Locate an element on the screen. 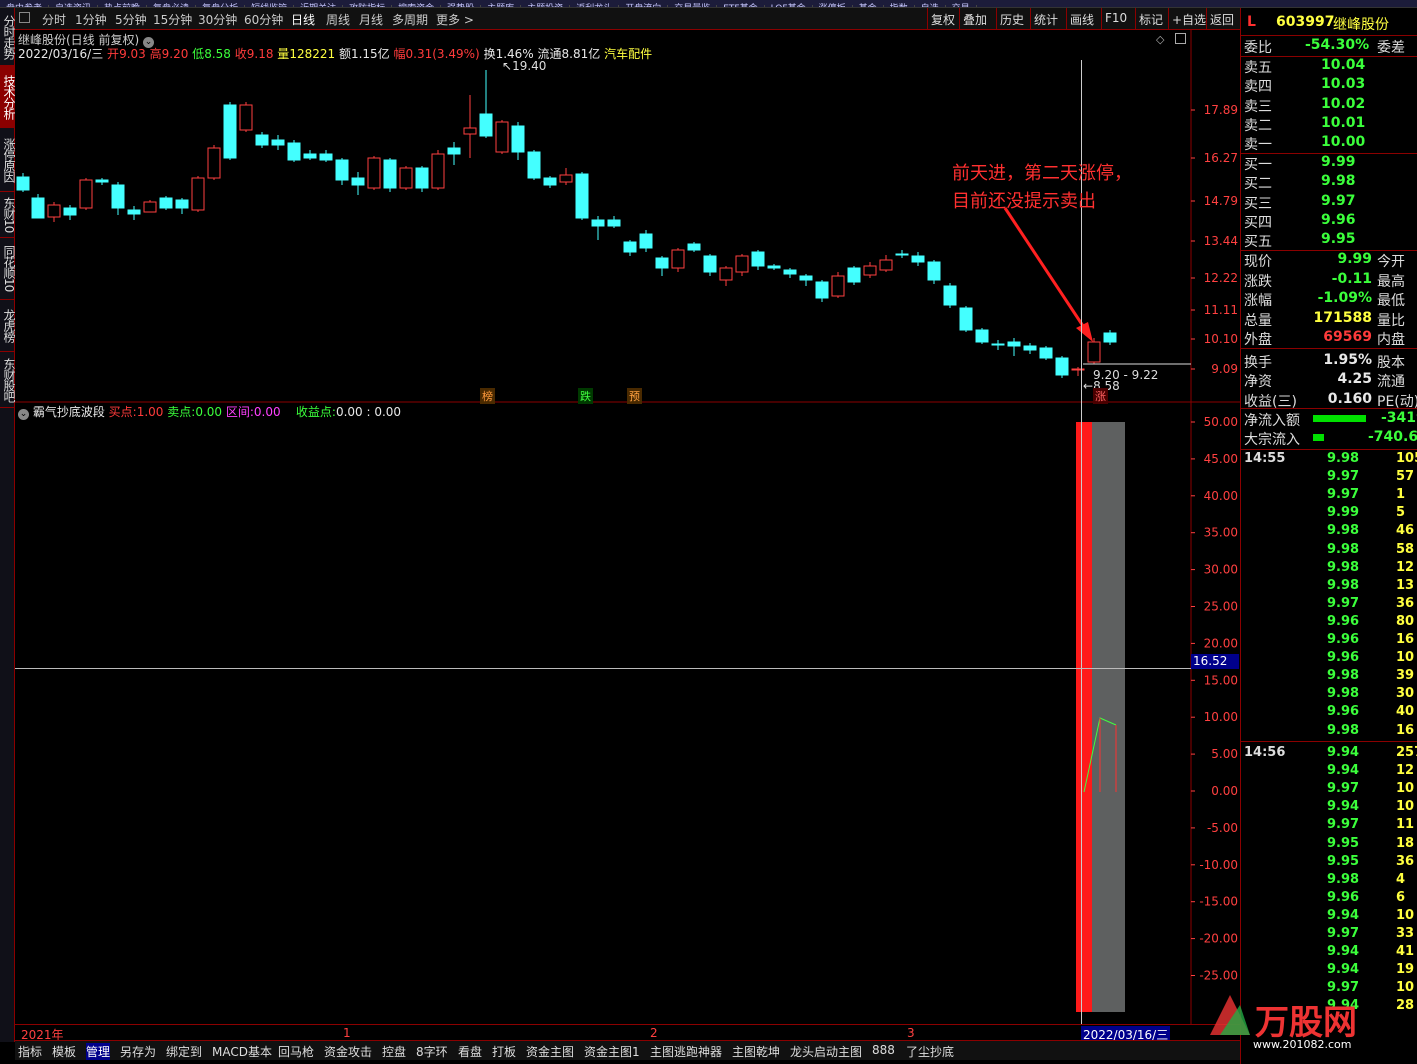 This screenshot has width=1417, height=1064. sidebar-tab: 同花顺10 is located at coordinates (8, 269).